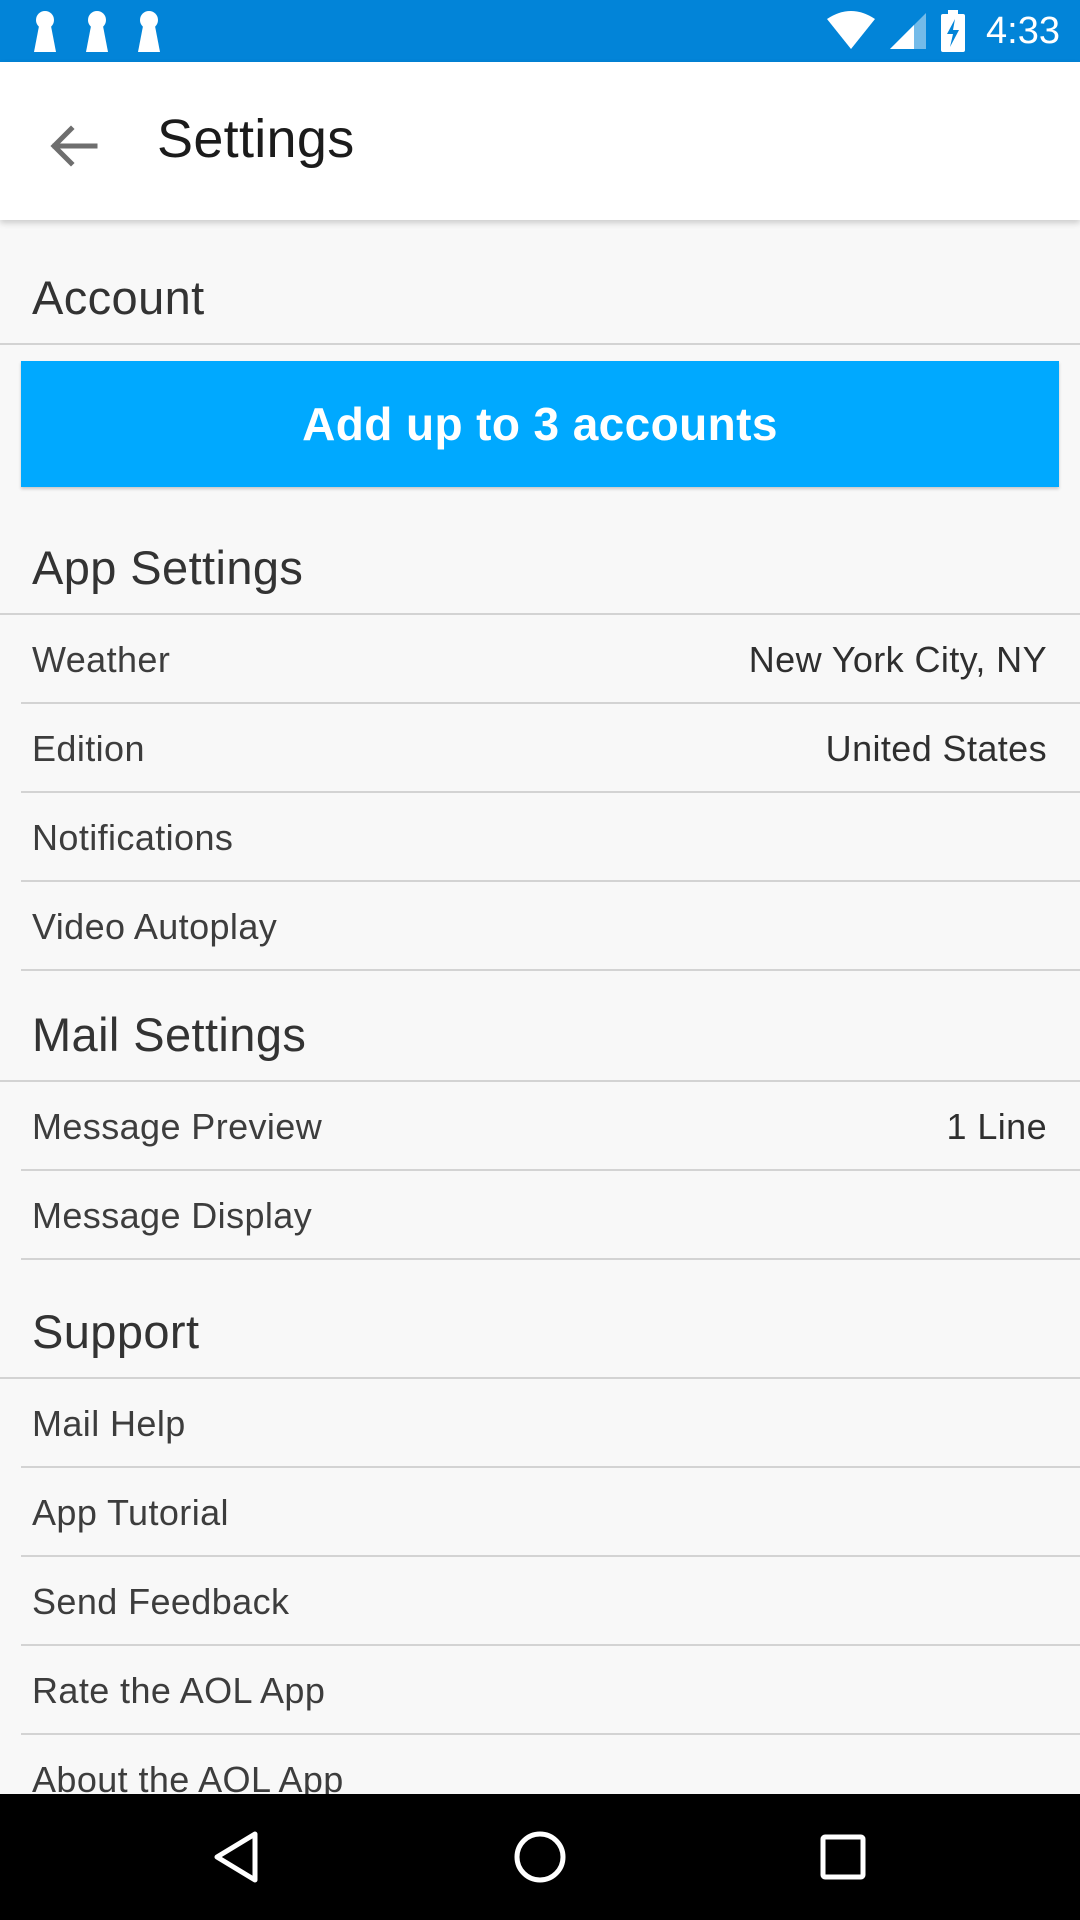 The height and width of the screenshot is (1920, 1080). Describe the element at coordinates (550, 837) in the screenshot. I see `settings-row-notifications: Notifications` at that location.